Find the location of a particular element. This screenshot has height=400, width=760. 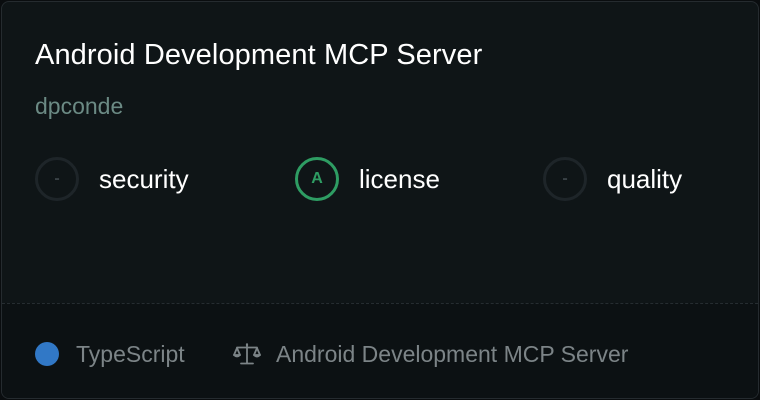

scale-icon is located at coordinates (247, 354).